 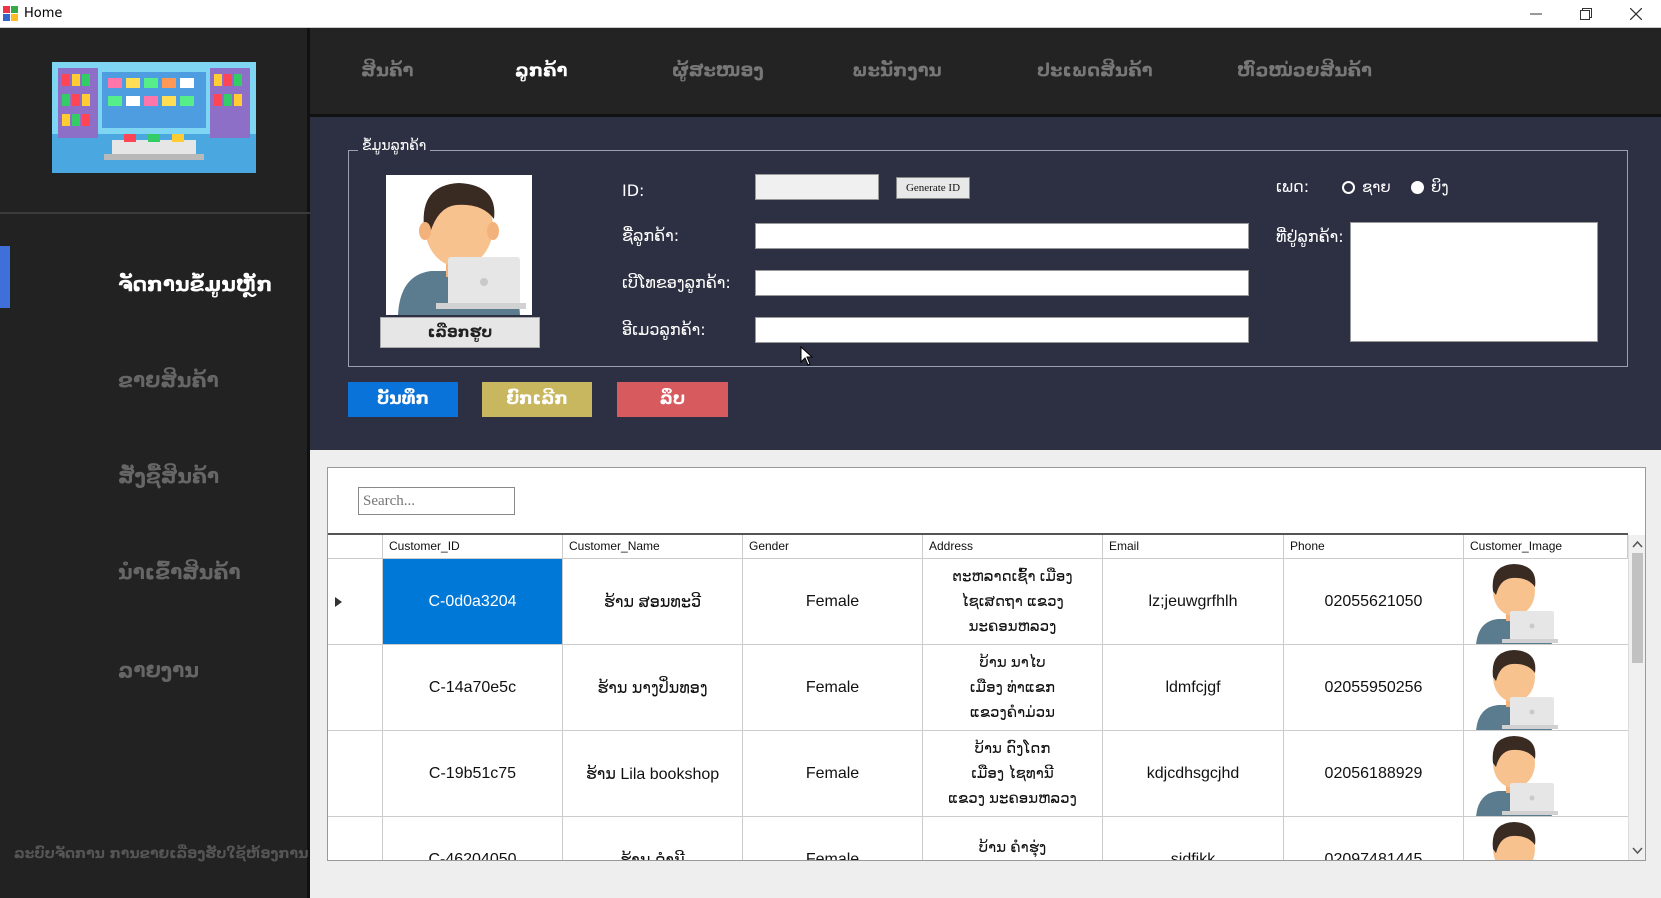 I want to click on cell-customer-name: ຮ້ານ ນາງປິ່ນທອງ, so click(x=653, y=688).